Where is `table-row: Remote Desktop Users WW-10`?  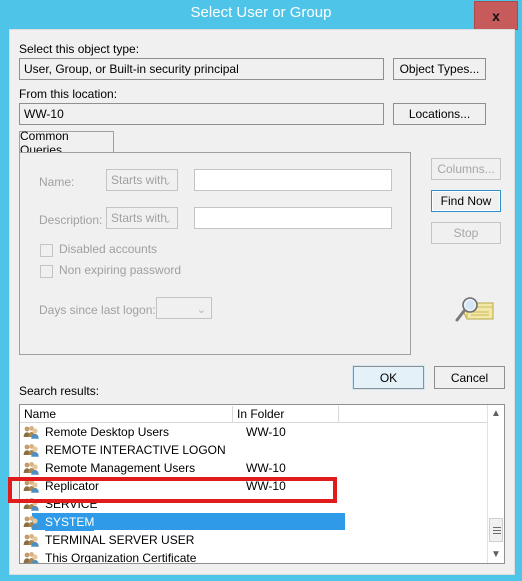
table-row: Remote Desktop Users WW-10 is located at coordinates (254, 432).